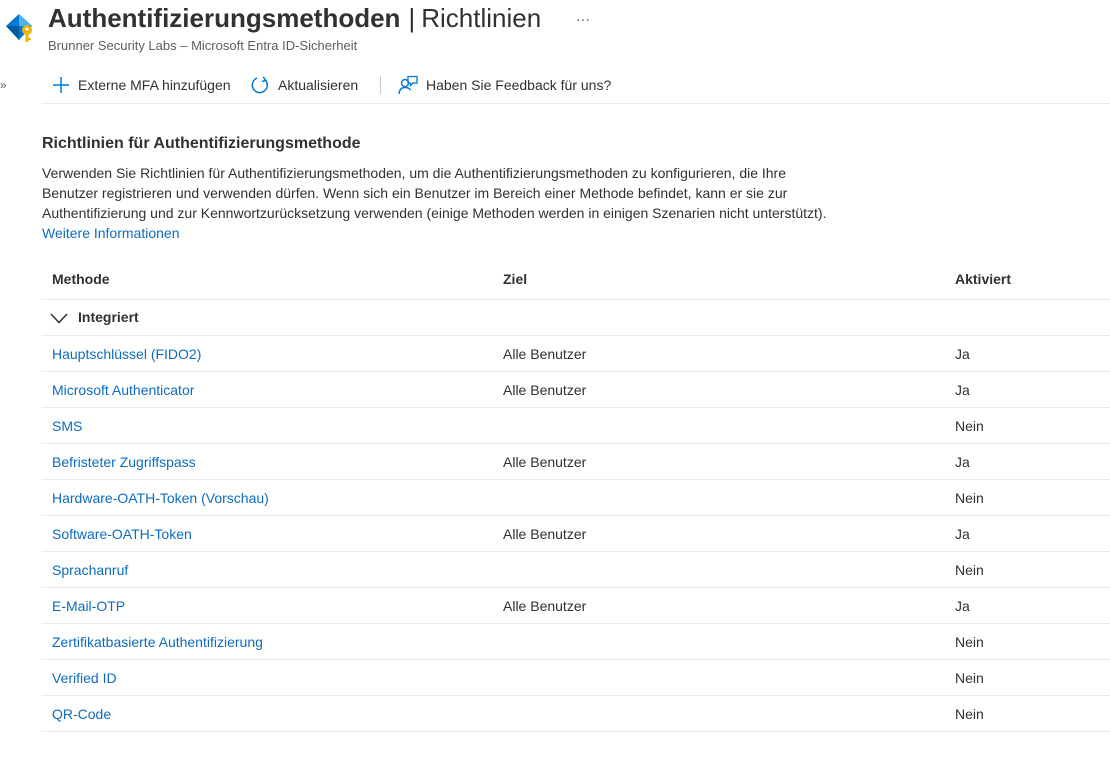  What do you see at coordinates (81, 279) in the screenshot?
I see `column-header-method: Methode` at bounding box center [81, 279].